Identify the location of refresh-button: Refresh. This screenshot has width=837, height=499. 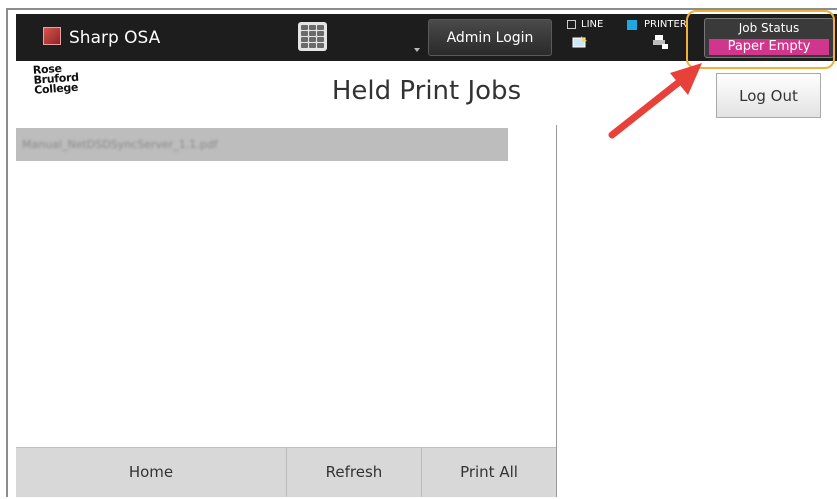
(354, 472).